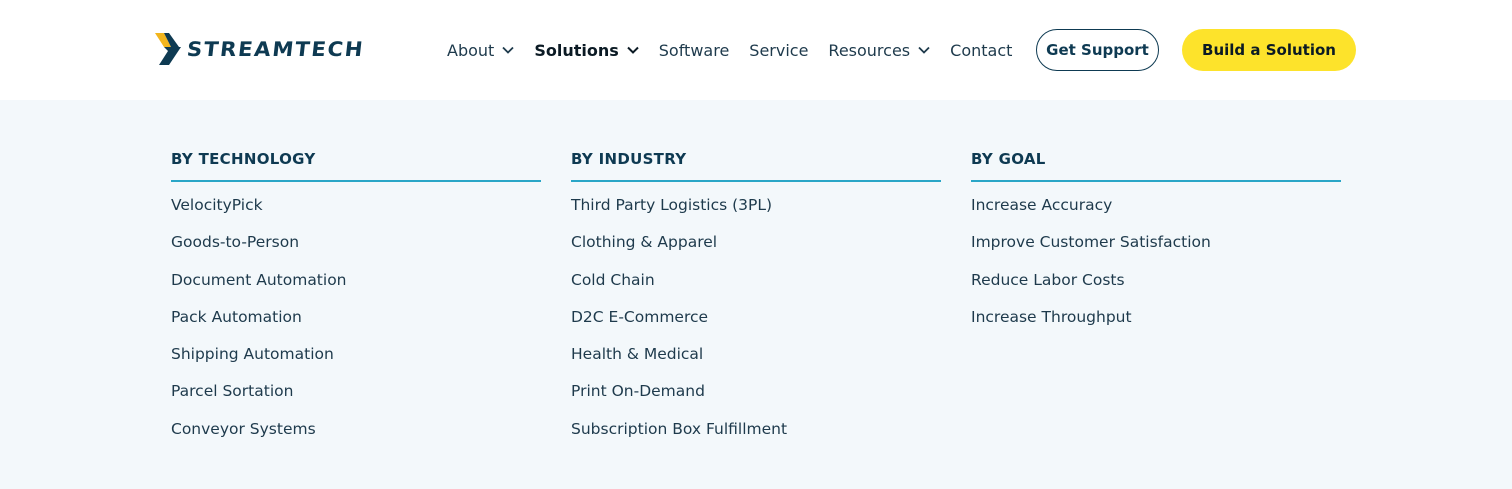 The height and width of the screenshot is (489, 1512). I want to click on nav-item-label: Service, so click(779, 50).